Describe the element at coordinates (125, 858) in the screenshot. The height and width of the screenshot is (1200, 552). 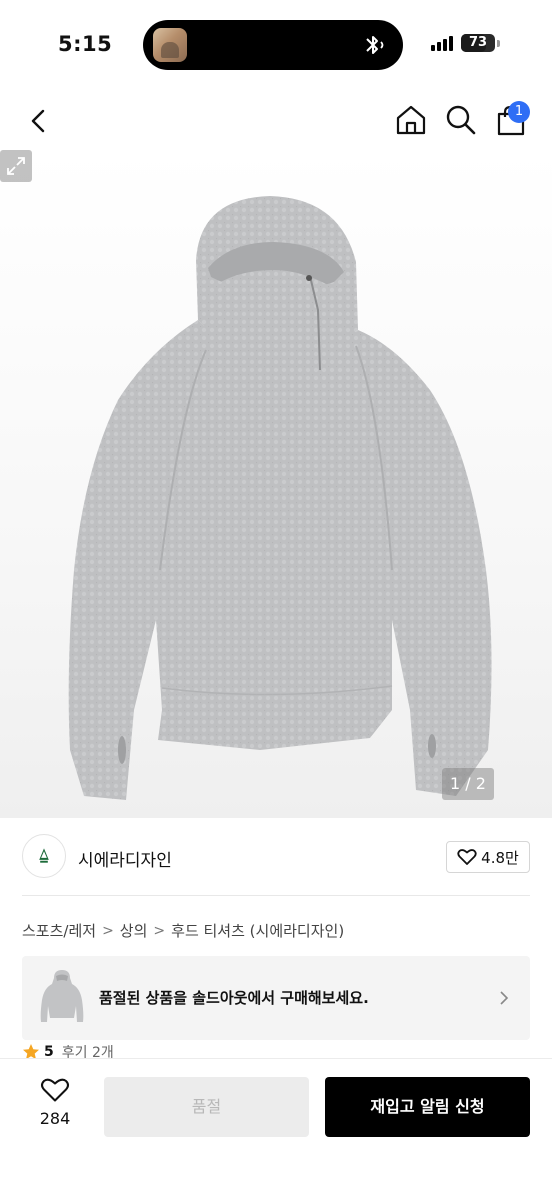
I see `brand-name: 시에라디자인` at that location.